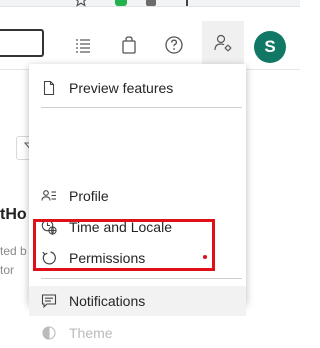 This screenshot has width=320, height=348. What do you see at coordinates (91, 333) in the screenshot?
I see `menu-item-label: Theme` at bounding box center [91, 333].